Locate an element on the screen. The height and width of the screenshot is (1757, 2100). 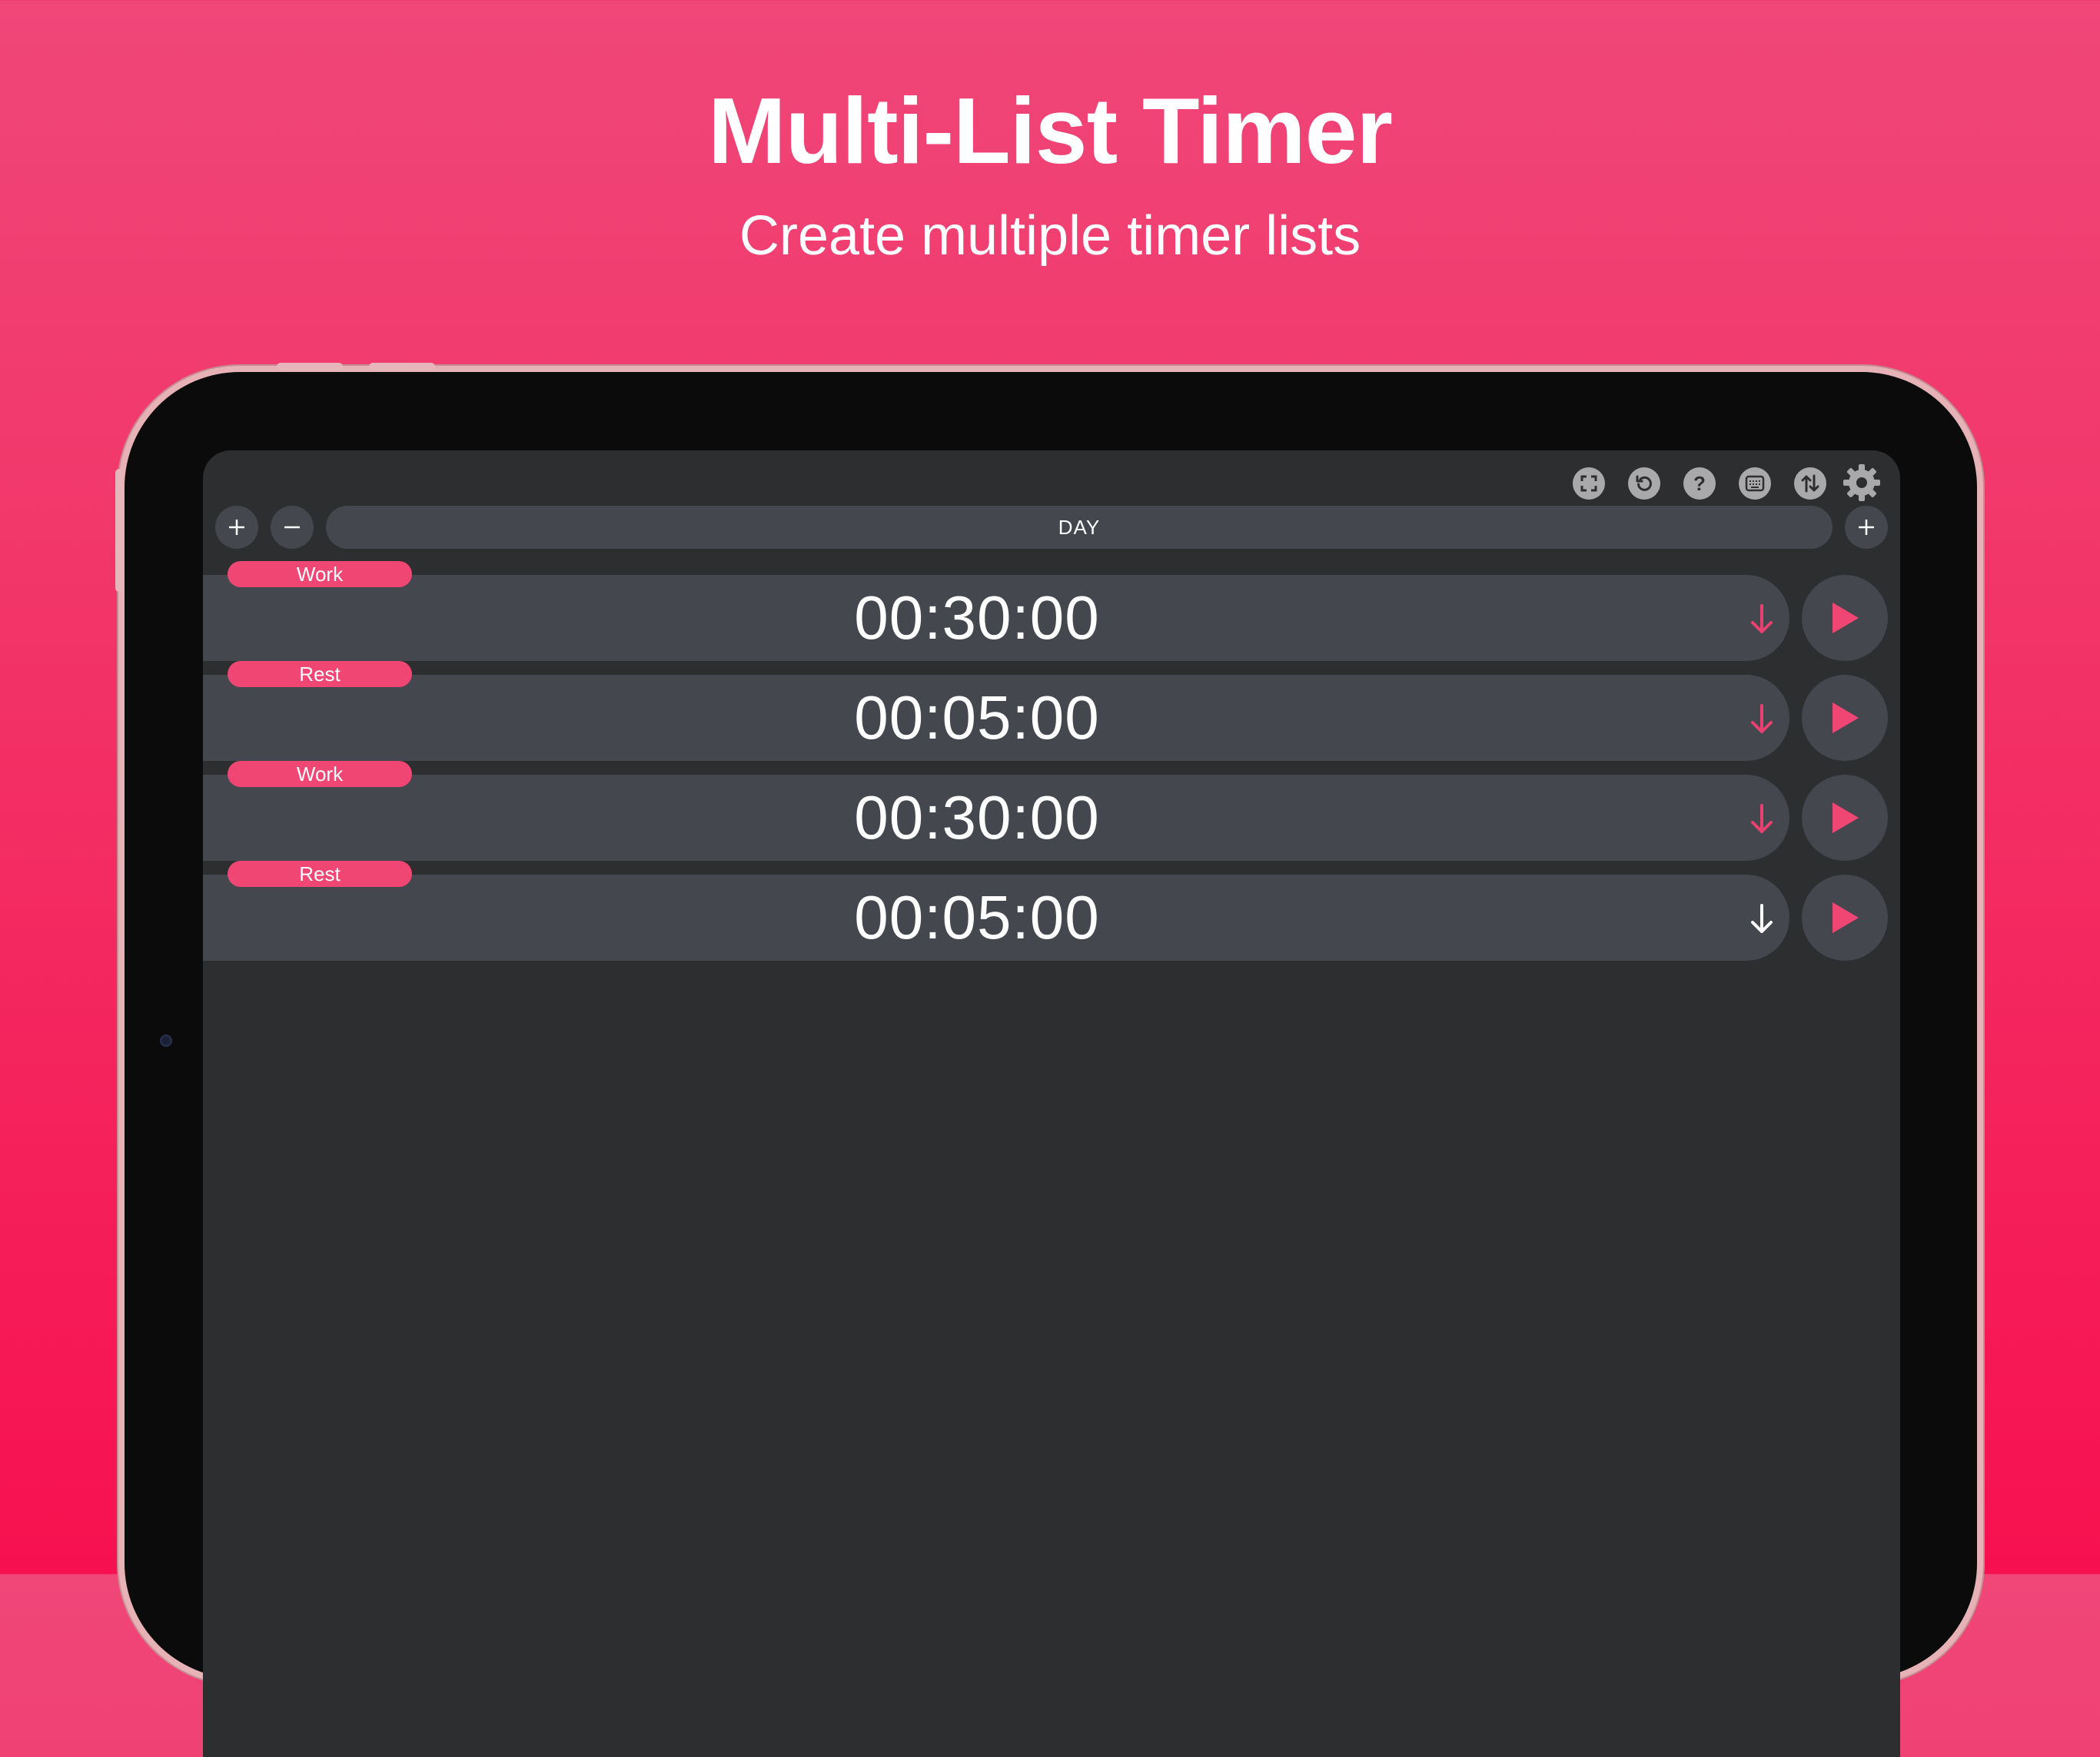
minus-icon is located at coordinates (292, 527).